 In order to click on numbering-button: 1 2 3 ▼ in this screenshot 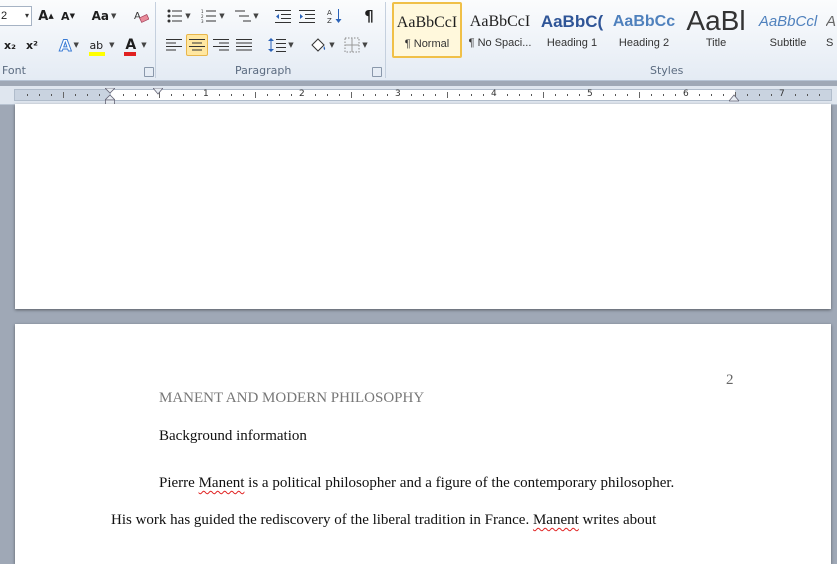, I will do `click(213, 16)`.